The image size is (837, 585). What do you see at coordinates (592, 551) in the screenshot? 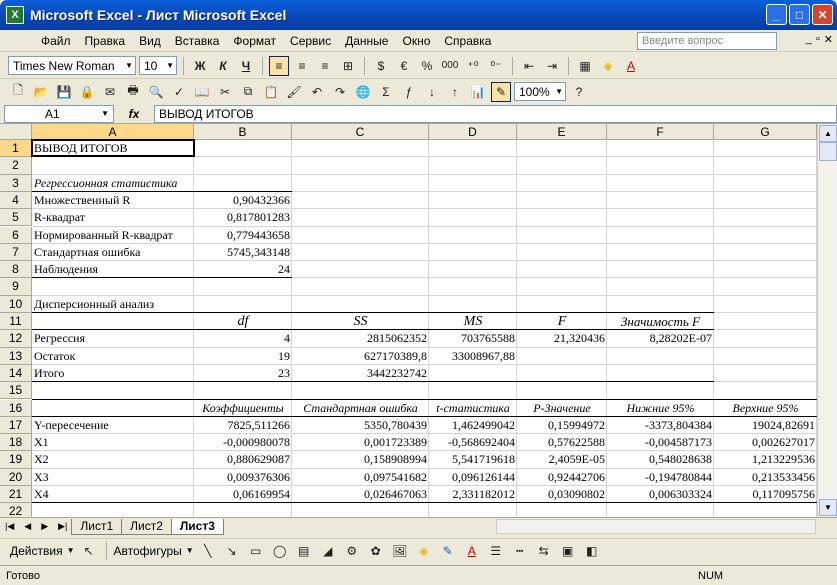
I see `3d-icon: ◧` at bounding box center [592, 551].